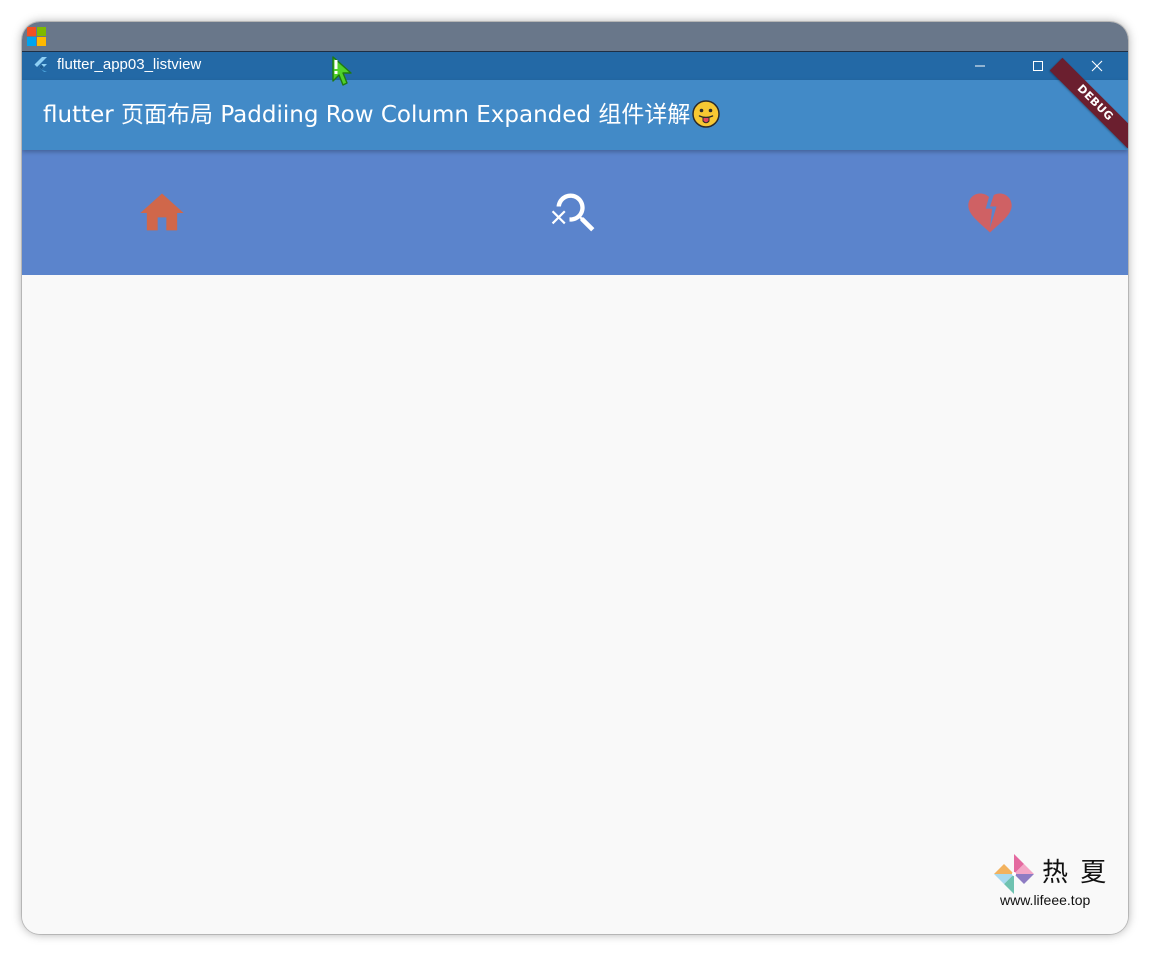 This screenshot has height=956, width=1150. I want to click on home-icon, so click(162, 211).